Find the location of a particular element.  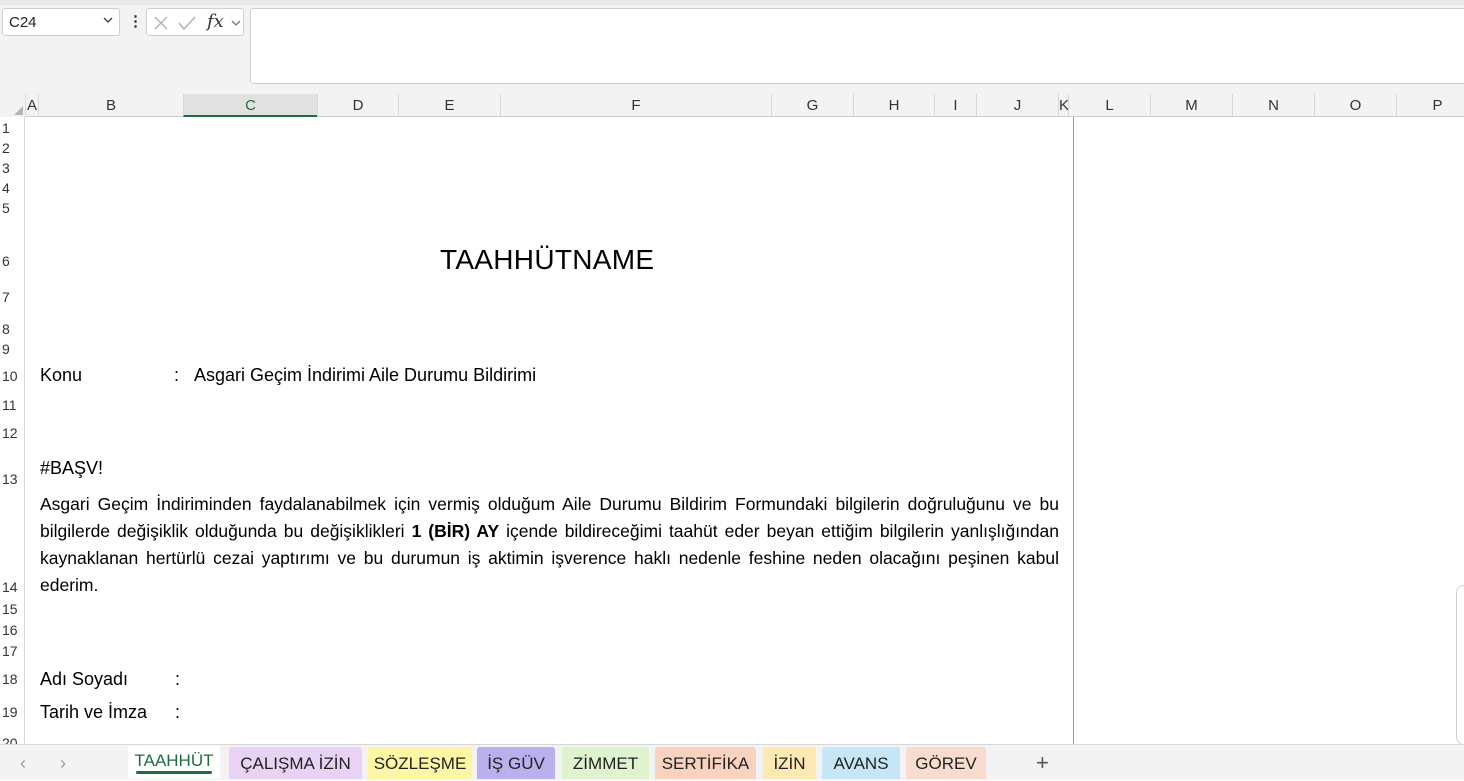

name-label: Adı Soyadı is located at coordinates (84, 679).